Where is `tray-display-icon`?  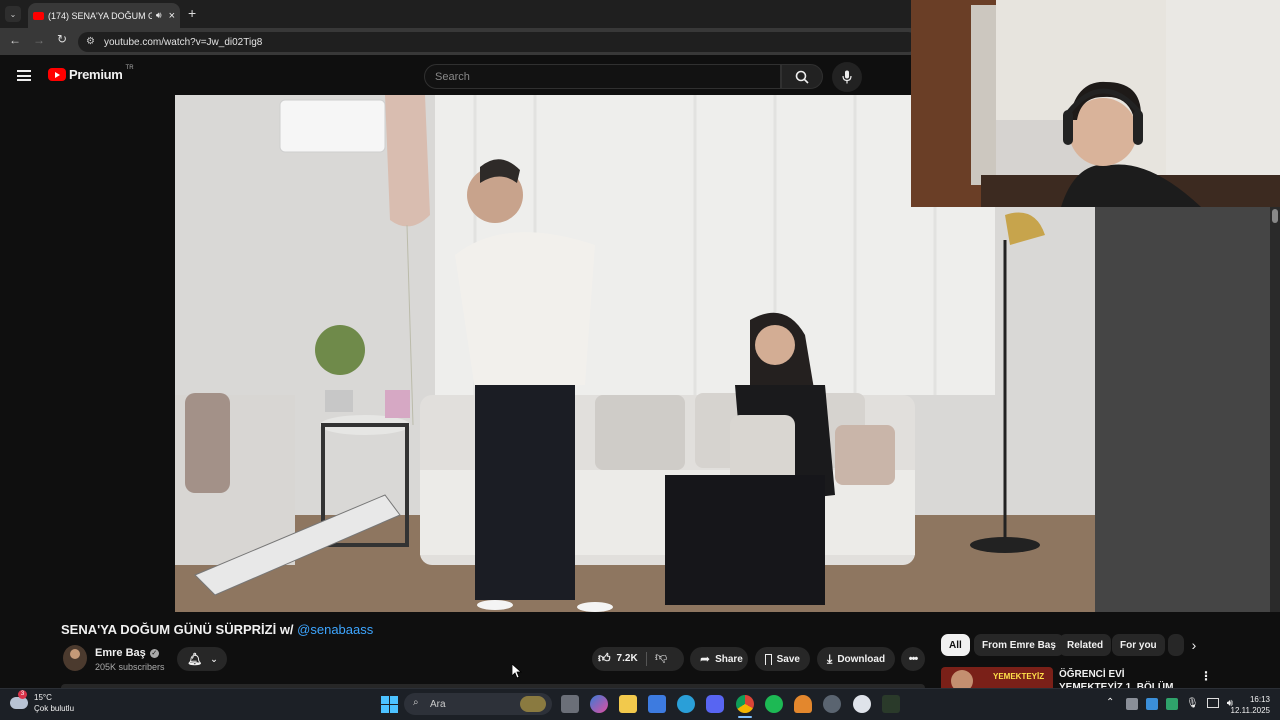 tray-display-icon is located at coordinates (1212, 703).